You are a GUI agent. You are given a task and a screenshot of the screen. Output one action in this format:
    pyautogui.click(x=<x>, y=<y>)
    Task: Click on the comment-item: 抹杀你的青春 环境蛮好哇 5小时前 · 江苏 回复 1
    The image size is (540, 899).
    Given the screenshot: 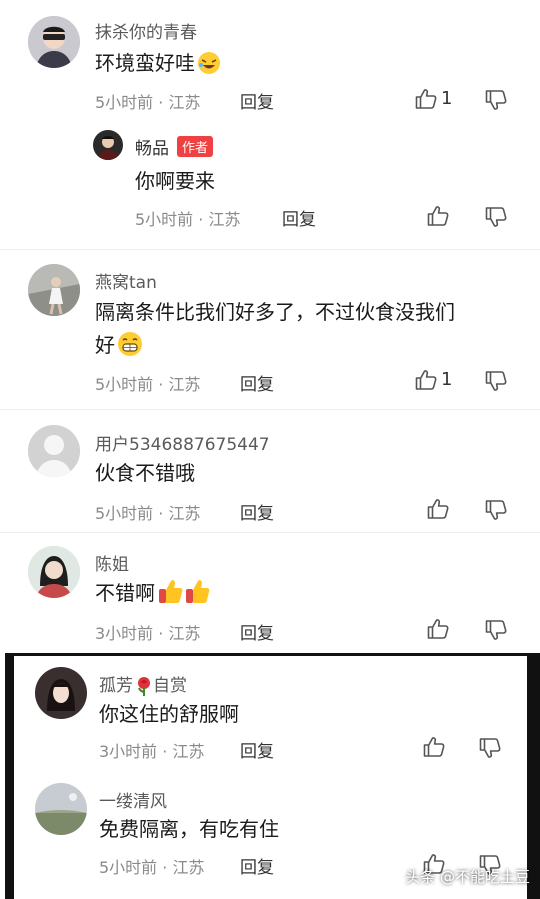 What is the action you would take?
    pyautogui.click(x=270, y=62)
    